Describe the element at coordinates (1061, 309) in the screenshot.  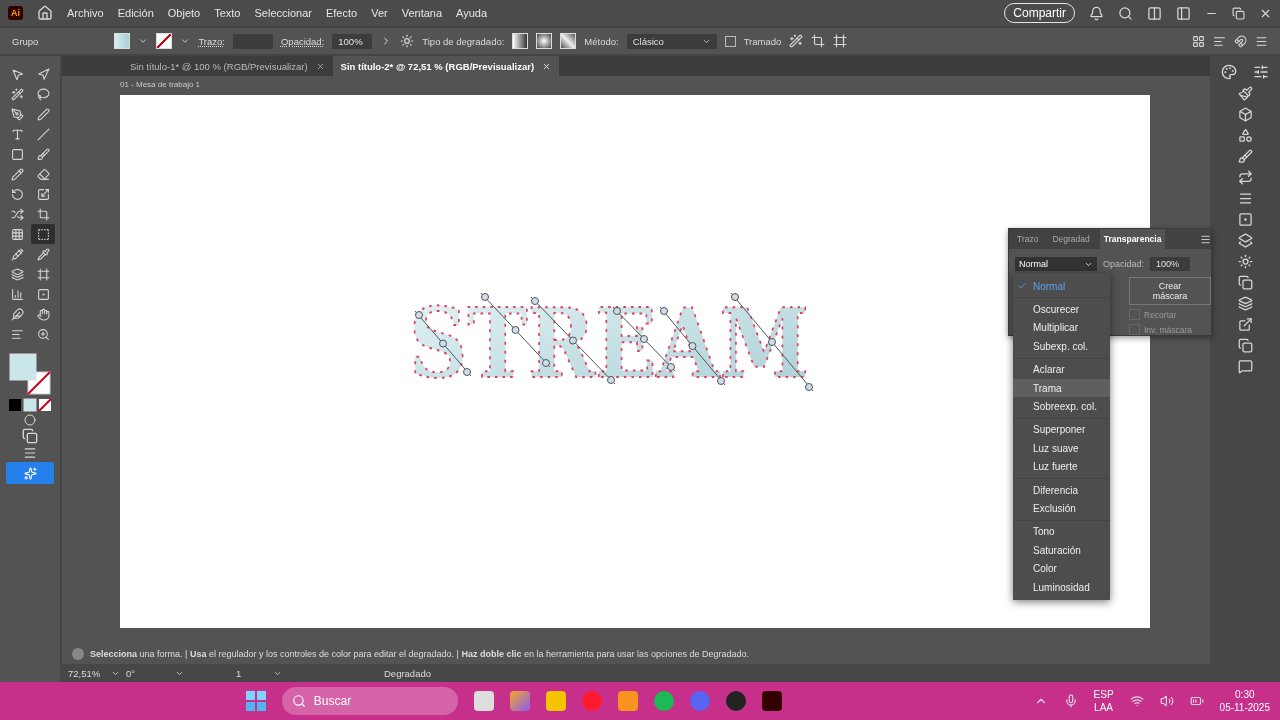
I see `blend-mode-option: Oscurecer` at that location.